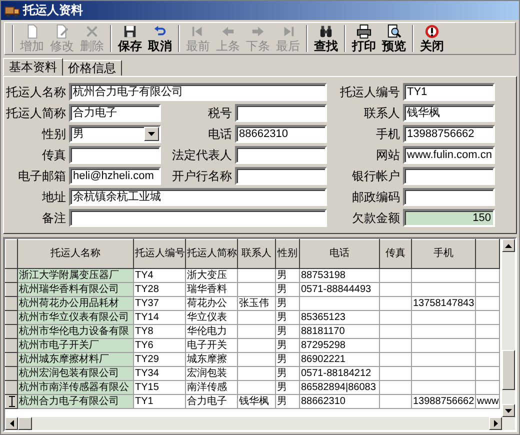  Describe the element at coordinates (288, 254) in the screenshot. I see `column-header: 性别` at that location.